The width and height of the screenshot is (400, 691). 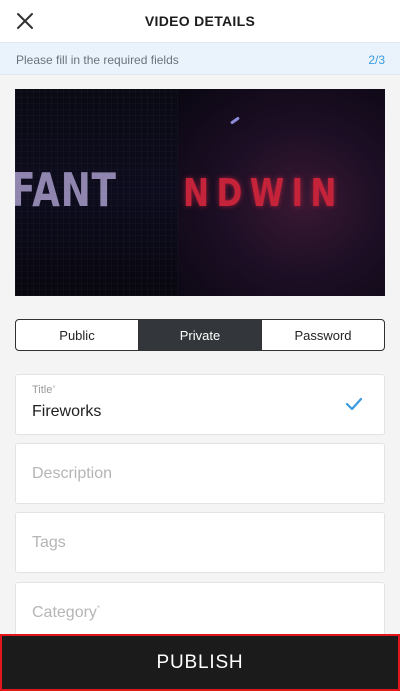 I want to click on banner-message: Please fill in the required fields, so click(x=97, y=60).